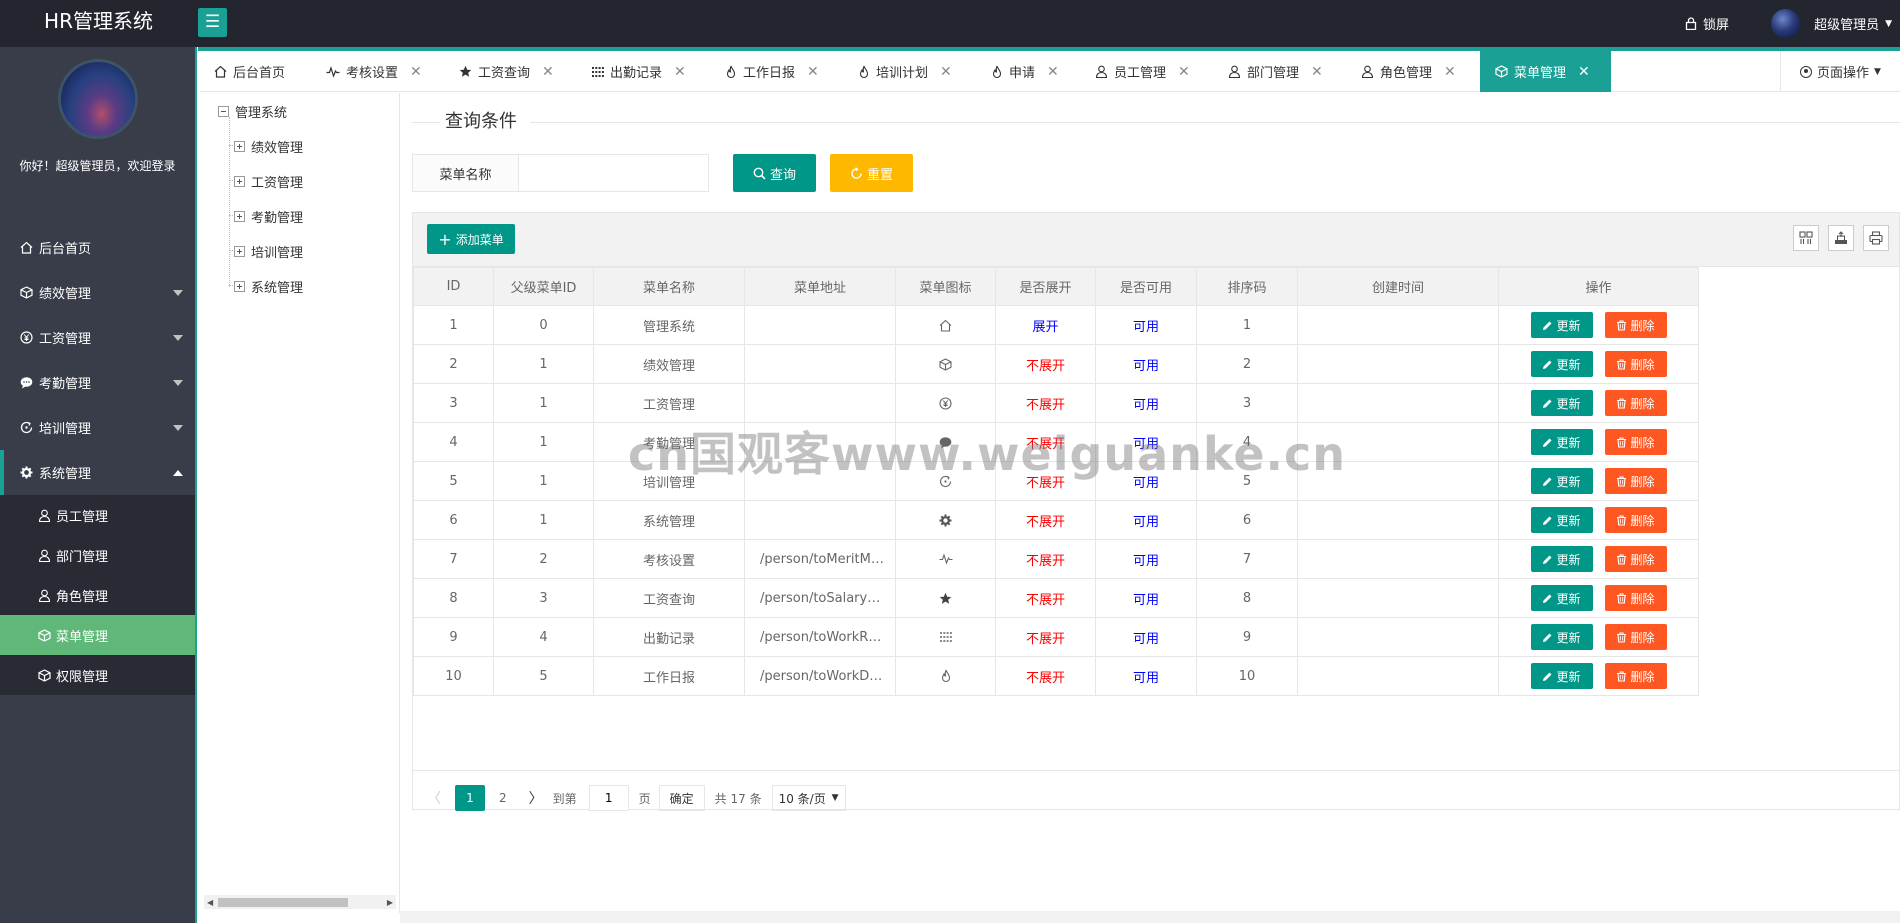  Describe the element at coordinates (268, 146) in the screenshot. I see `tree-node-performance: 绩效管理` at that location.